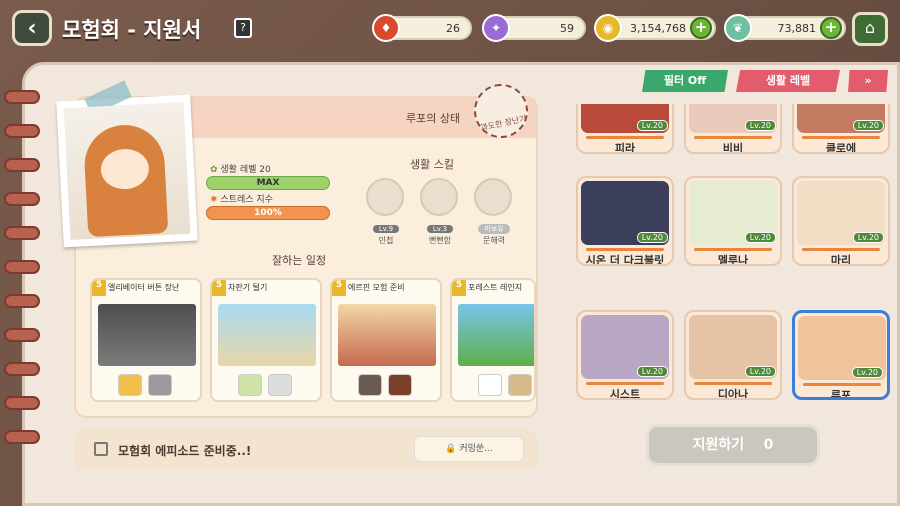 The height and width of the screenshot is (506, 900). Describe the element at coordinates (841, 129) in the screenshot. I see `character-card: Lv.20 클로에` at that location.